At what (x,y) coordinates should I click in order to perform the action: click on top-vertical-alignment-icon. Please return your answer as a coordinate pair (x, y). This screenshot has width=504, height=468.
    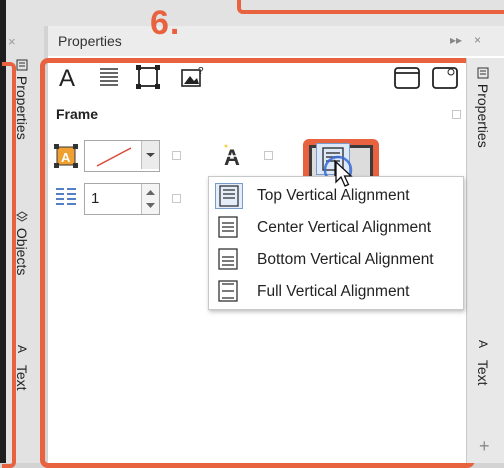
    Looking at the image, I should click on (229, 196).